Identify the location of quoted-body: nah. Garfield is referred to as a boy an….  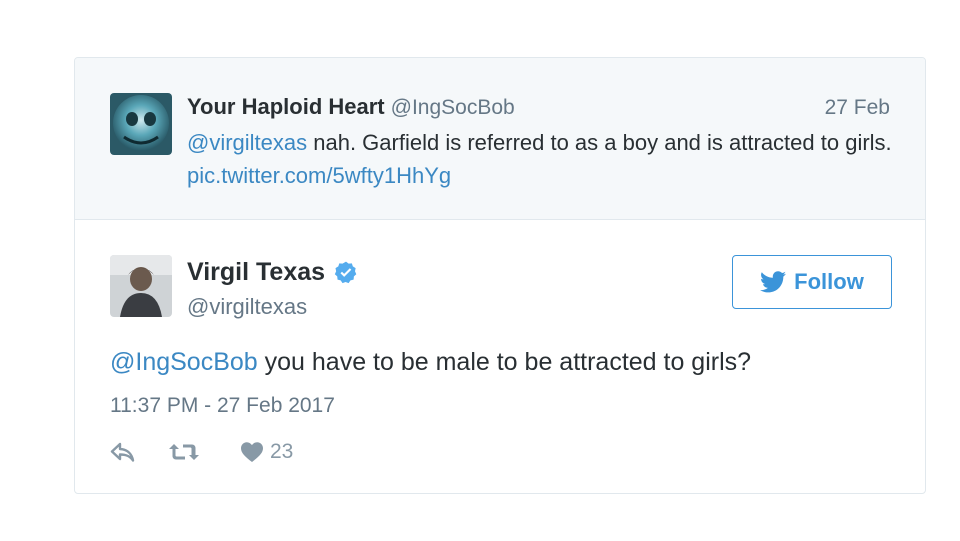
(599, 142).